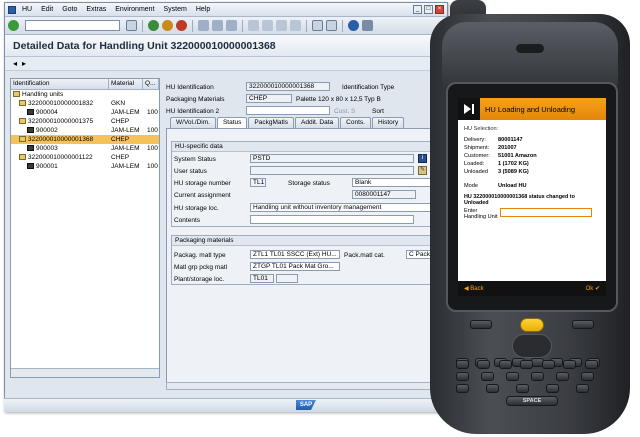 The height and width of the screenshot is (437, 640). What do you see at coordinates (126, 84) in the screenshot?
I see `tree-col-material: Material` at bounding box center [126, 84].